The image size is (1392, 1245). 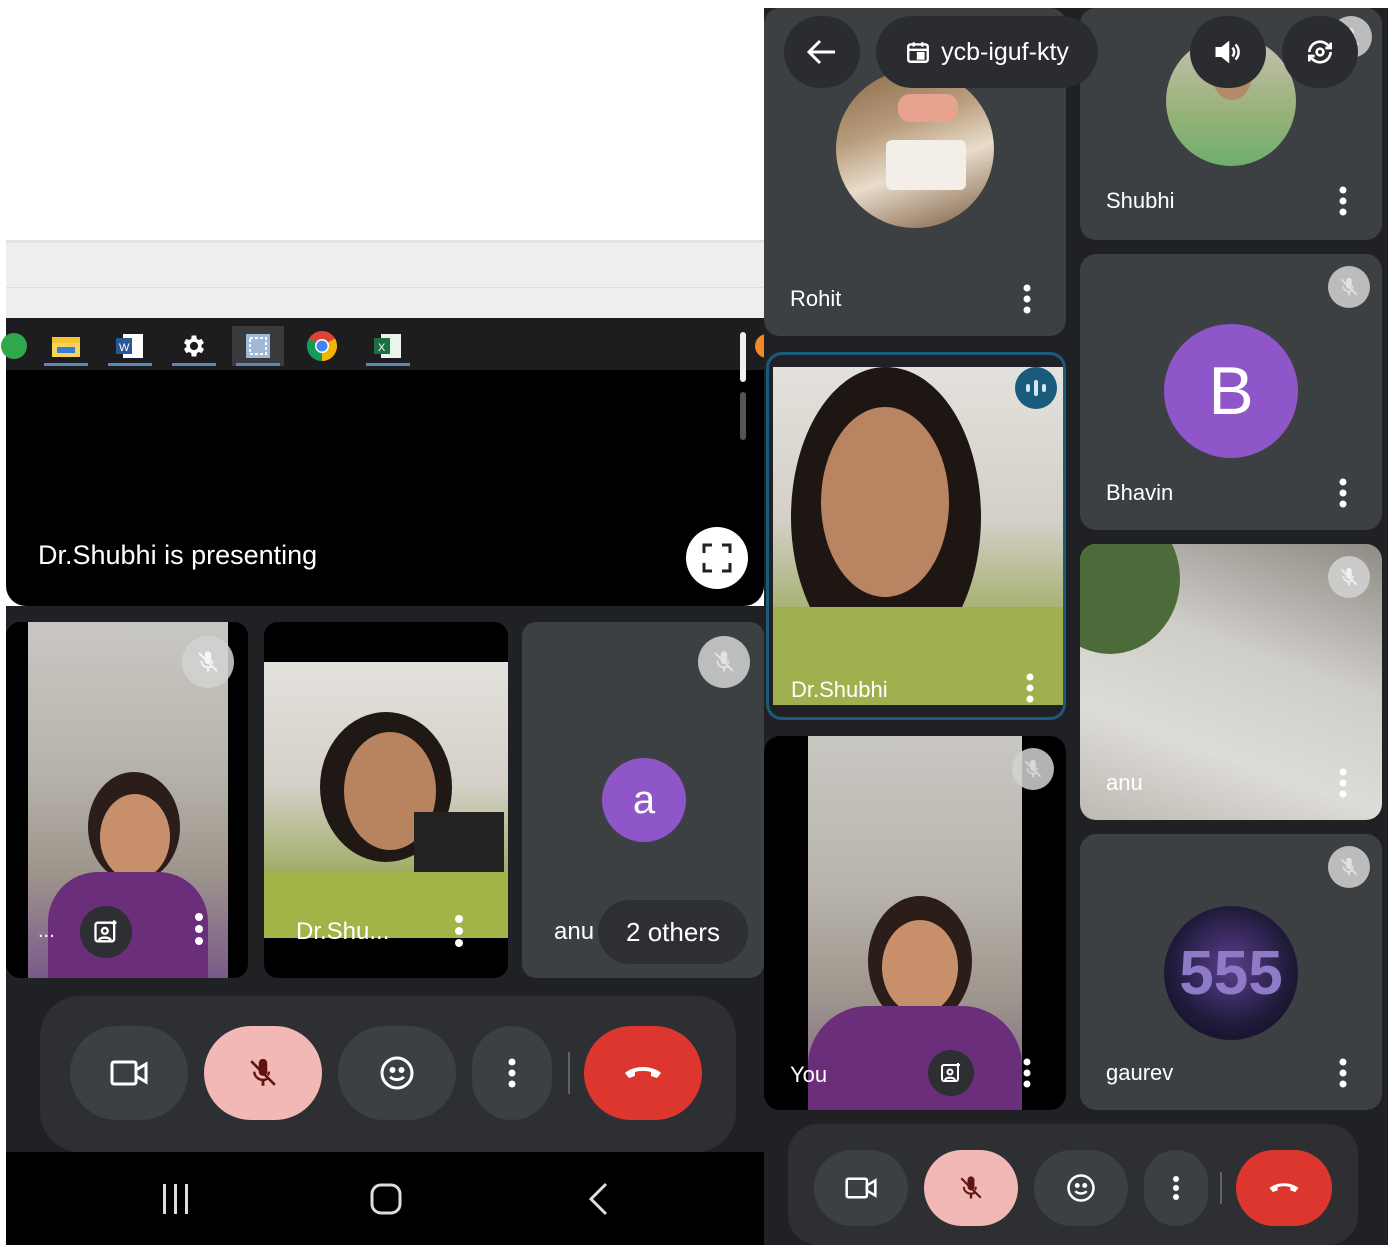 I want to click on white-area, so click(x=385, y=120).